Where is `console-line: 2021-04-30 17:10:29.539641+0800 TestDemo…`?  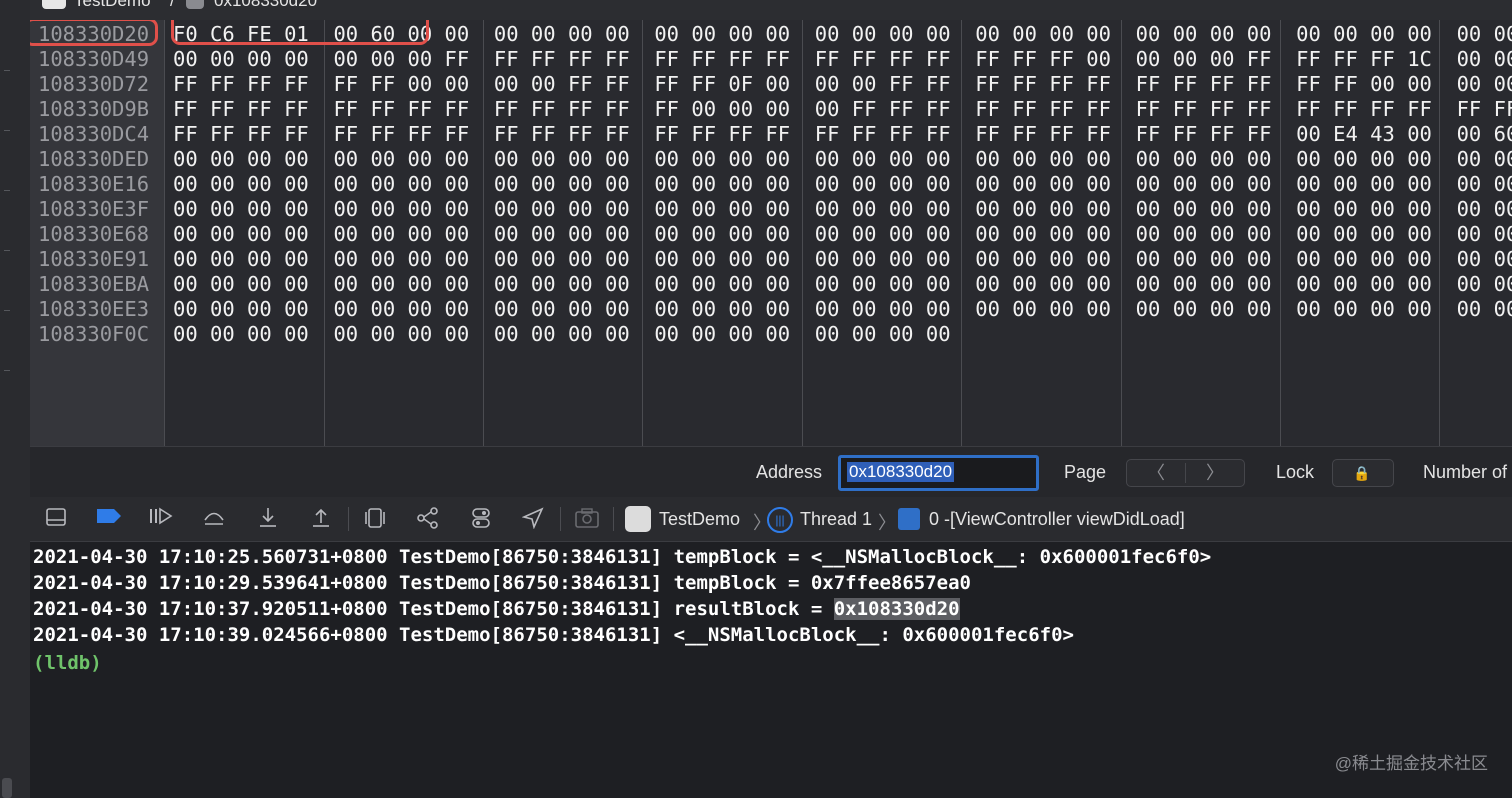 console-line: 2021-04-30 17:10:29.539641+0800 TestDemo… is located at coordinates (502, 583).